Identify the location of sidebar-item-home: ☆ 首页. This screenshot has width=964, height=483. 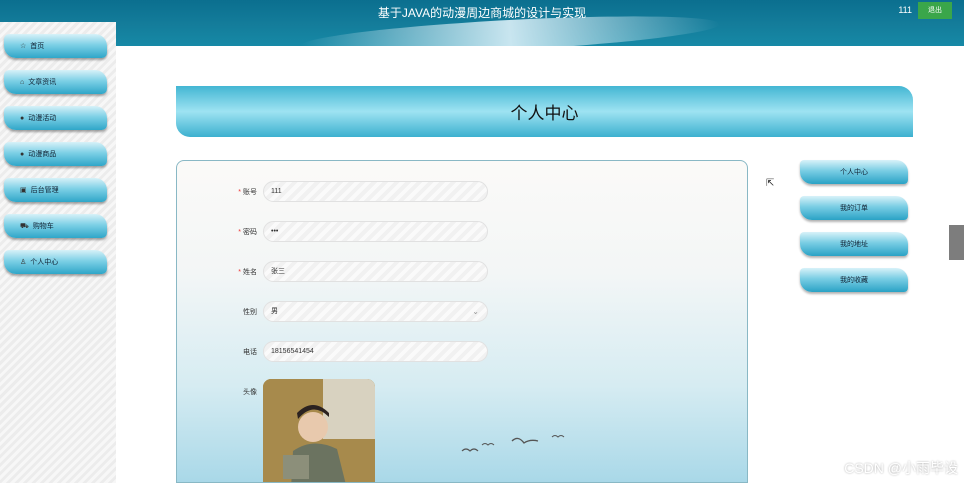
(55, 46).